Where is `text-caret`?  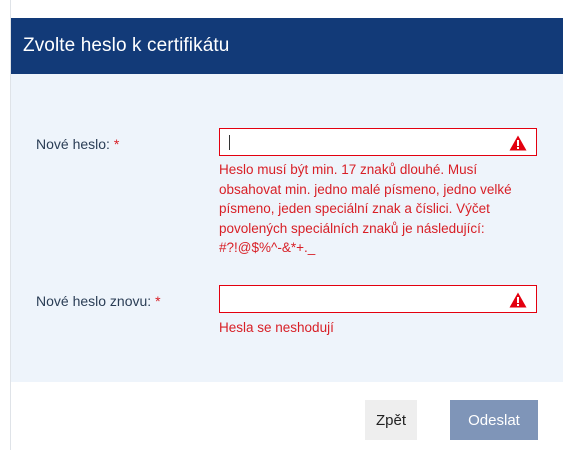 text-caret is located at coordinates (229, 142).